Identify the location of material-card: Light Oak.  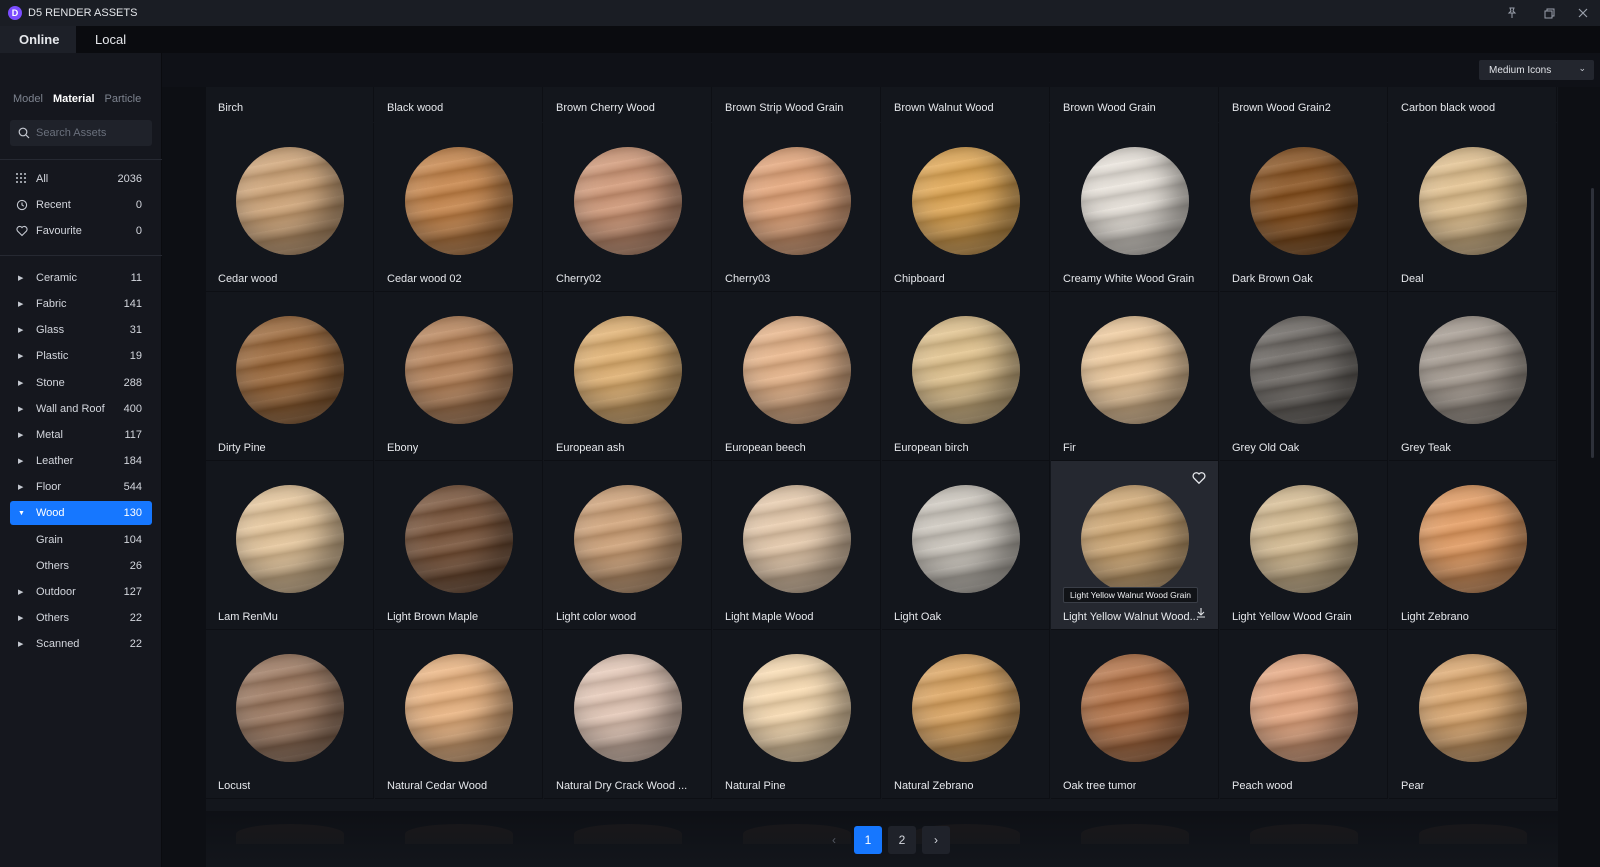
(966, 545).